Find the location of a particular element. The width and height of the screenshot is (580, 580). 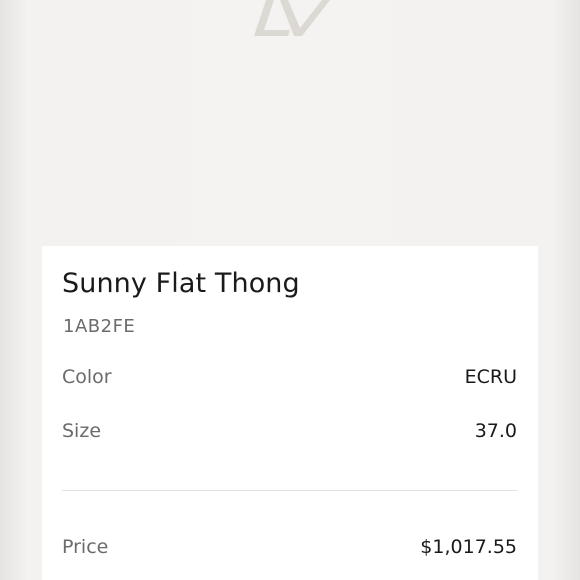

divider is located at coordinates (289, 490).